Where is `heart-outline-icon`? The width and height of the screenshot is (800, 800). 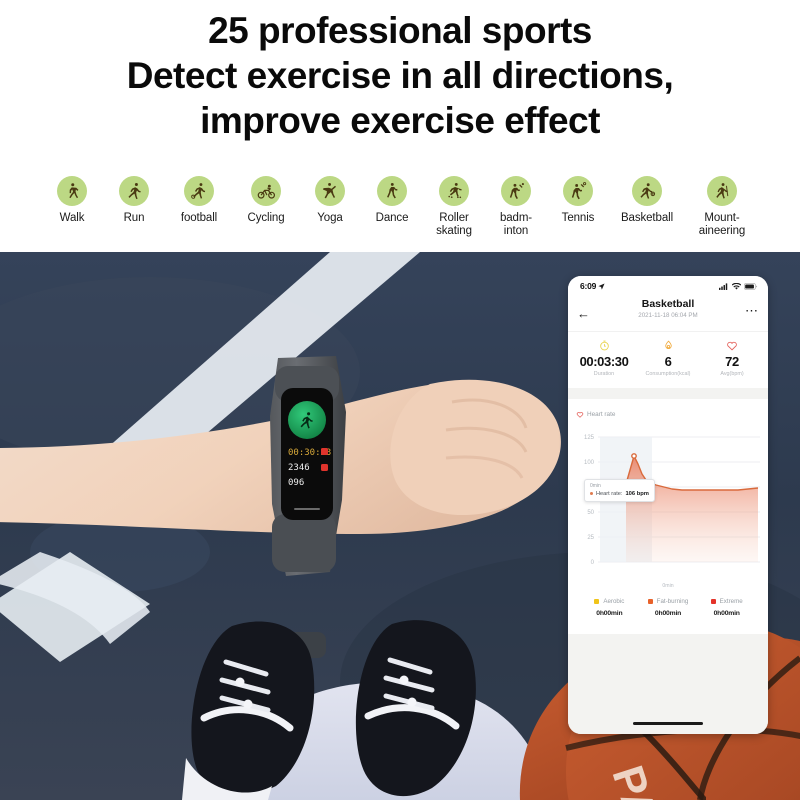 heart-outline-icon is located at coordinates (580, 414).